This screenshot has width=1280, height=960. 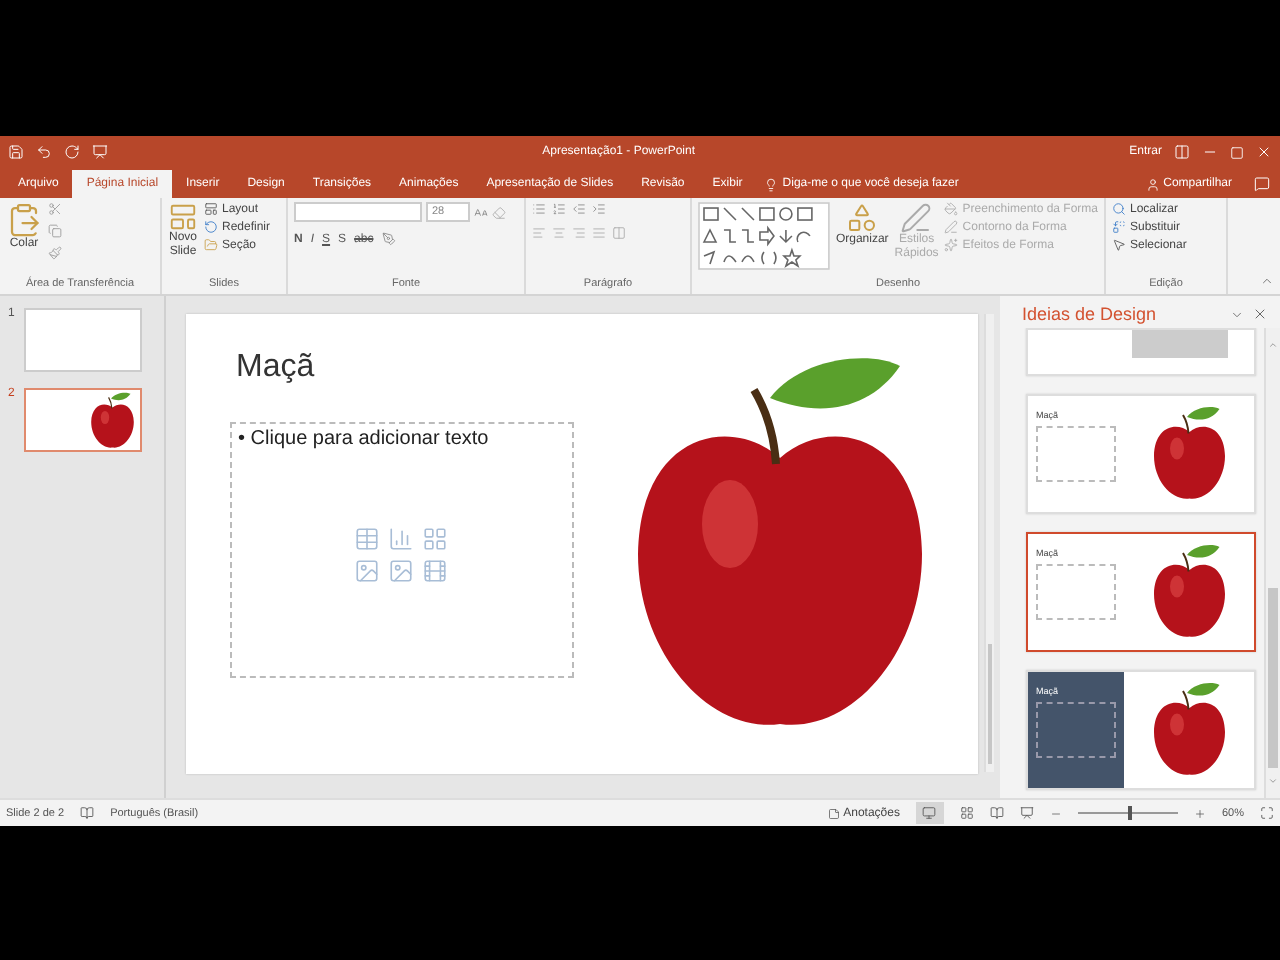 I want to click on lightbulb-icon, so click(x=771, y=184).